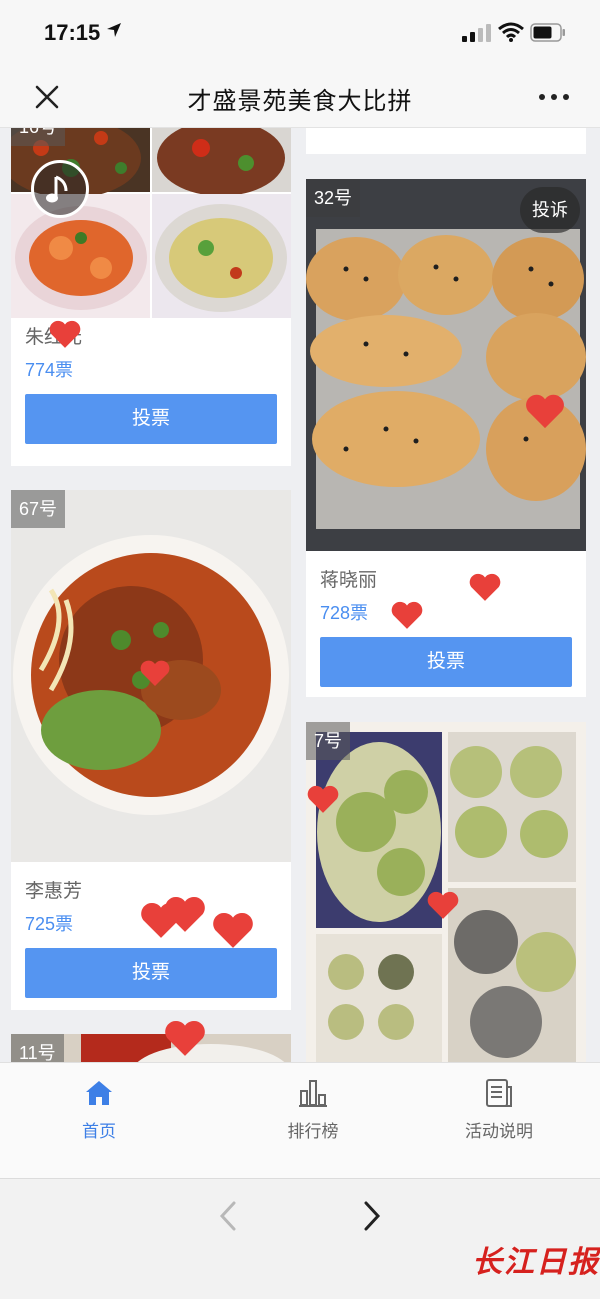  Describe the element at coordinates (300, 33) in the screenshot. I see `status-bar: 17:15` at that location.